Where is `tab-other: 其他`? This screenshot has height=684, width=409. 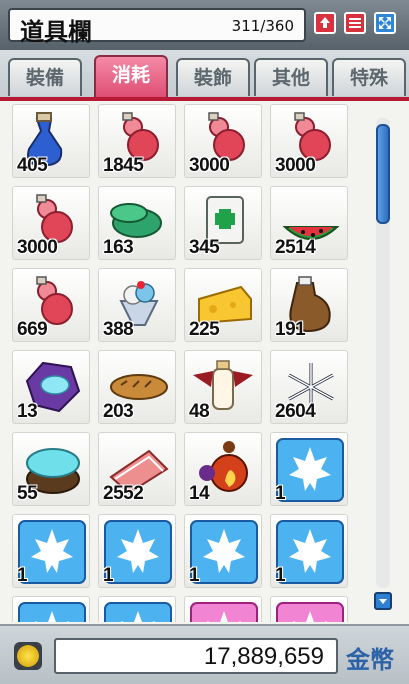 tab-other: 其他 is located at coordinates (291, 77).